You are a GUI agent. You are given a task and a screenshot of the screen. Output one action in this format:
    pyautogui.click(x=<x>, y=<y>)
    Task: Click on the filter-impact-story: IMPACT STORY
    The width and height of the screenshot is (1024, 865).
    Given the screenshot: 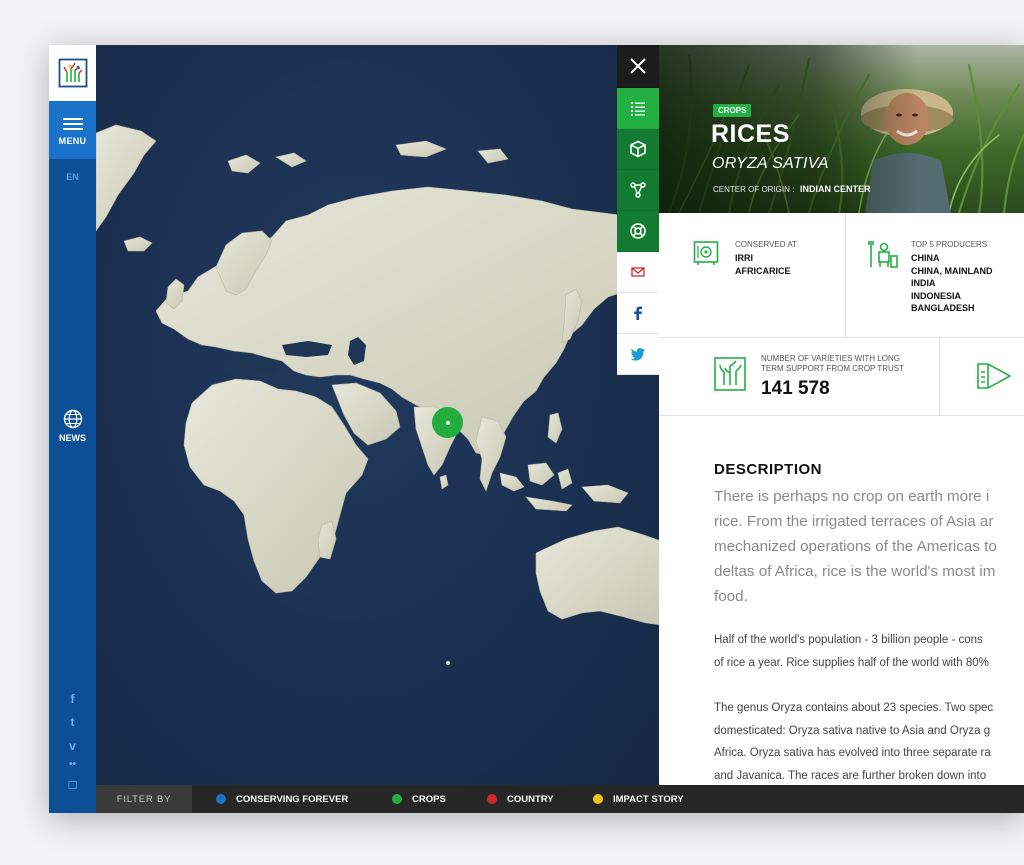 What is the action you would take?
    pyautogui.click(x=638, y=799)
    